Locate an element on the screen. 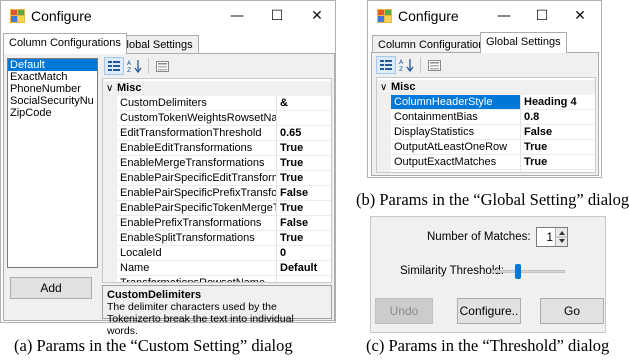 This screenshot has height=362, width=629. property-row: EnablePairSpecificEditTransformaticTrue is located at coordinates (217, 178).